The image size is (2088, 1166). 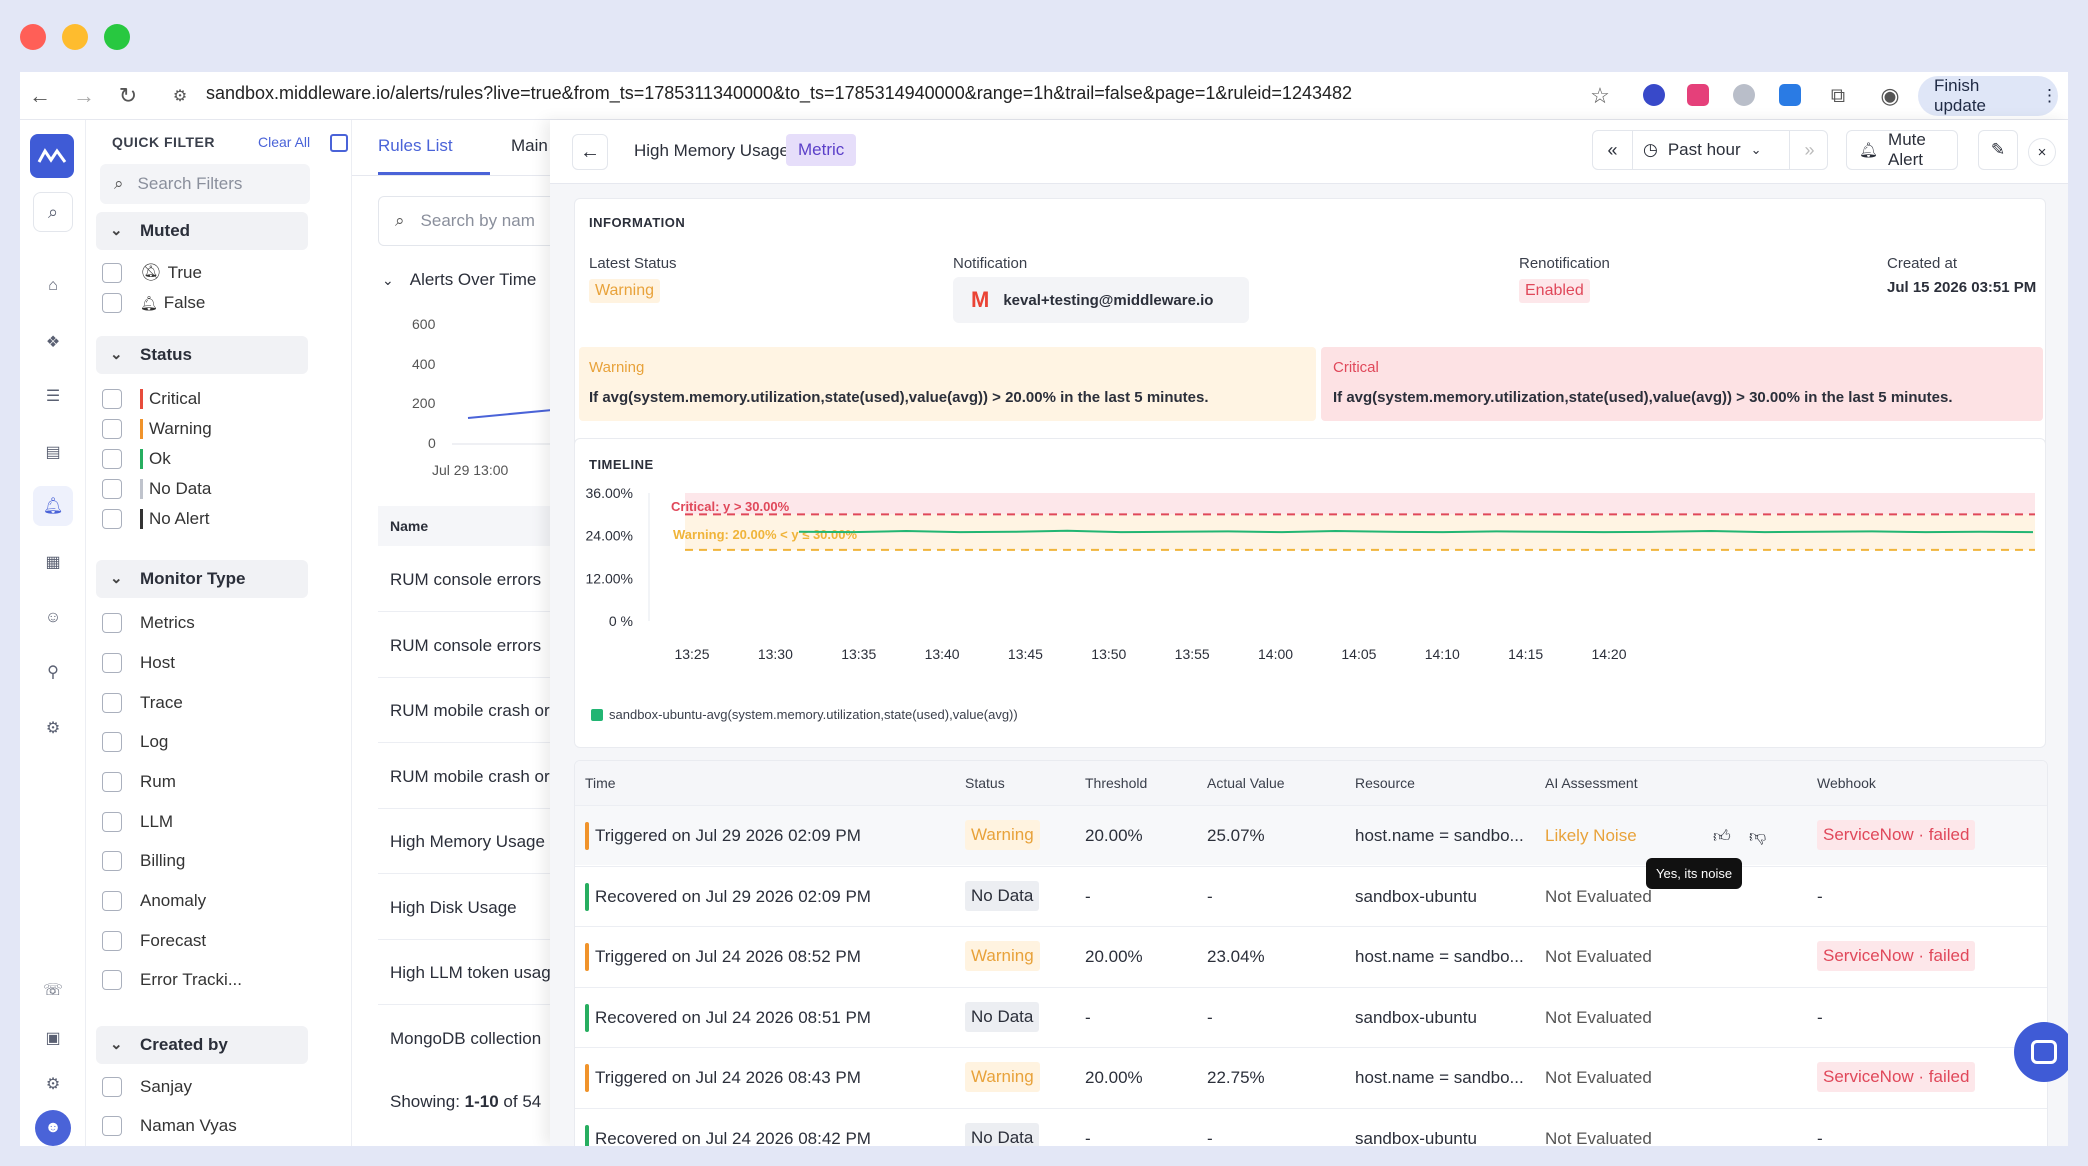 What do you see at coordinates (33, 37) in the screenshot?
I see `close-window-button` at bounding box center [33, 37].